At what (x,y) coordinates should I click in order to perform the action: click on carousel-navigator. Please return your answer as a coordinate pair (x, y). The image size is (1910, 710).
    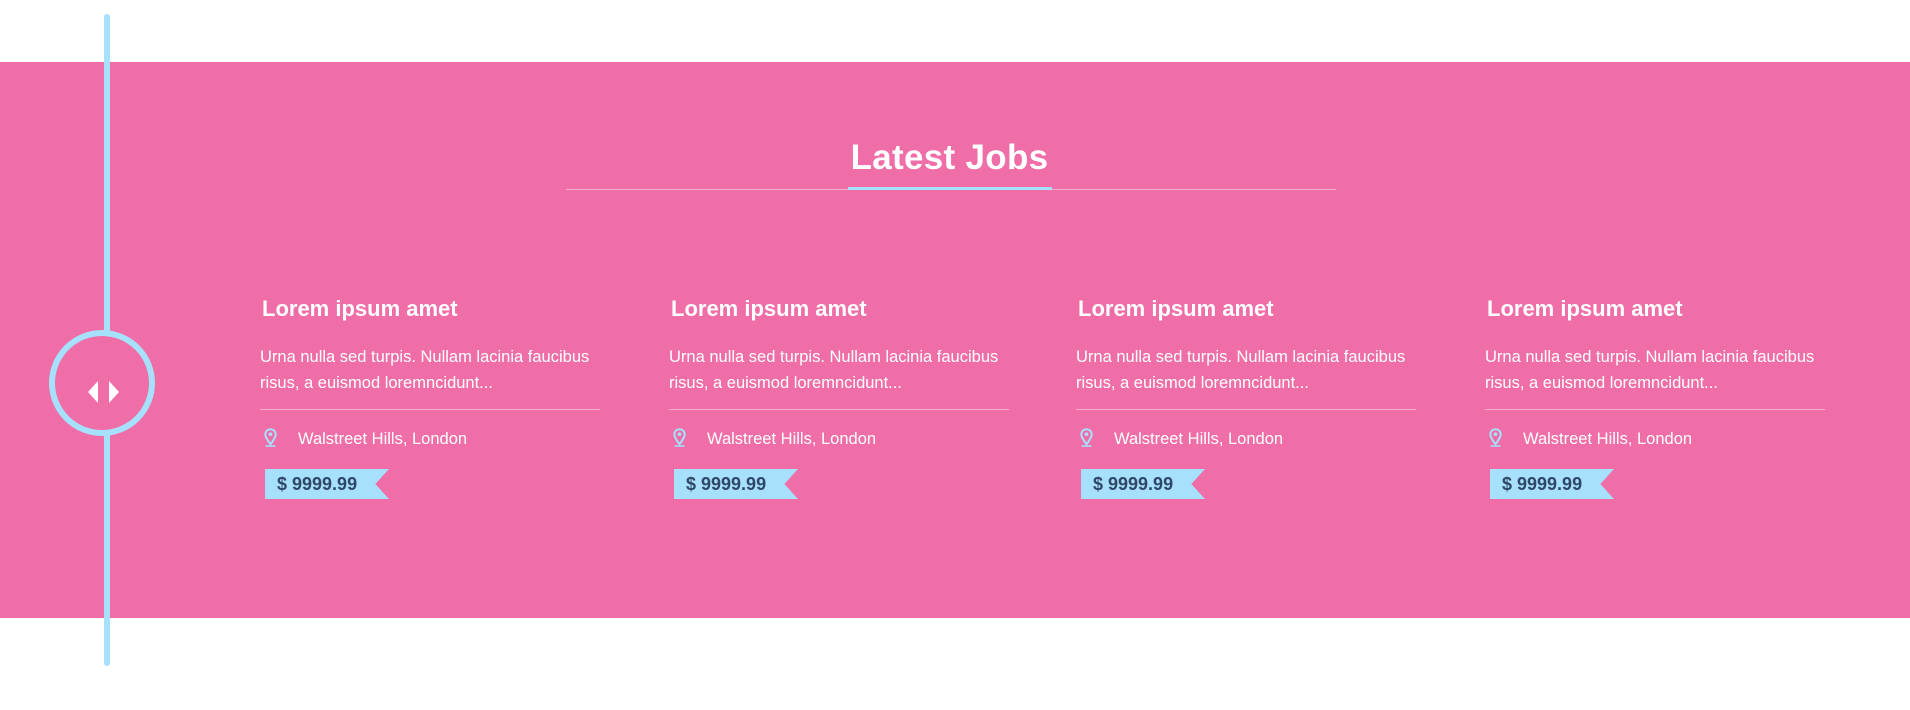
    Looking at the image, I should click on (102, 383).